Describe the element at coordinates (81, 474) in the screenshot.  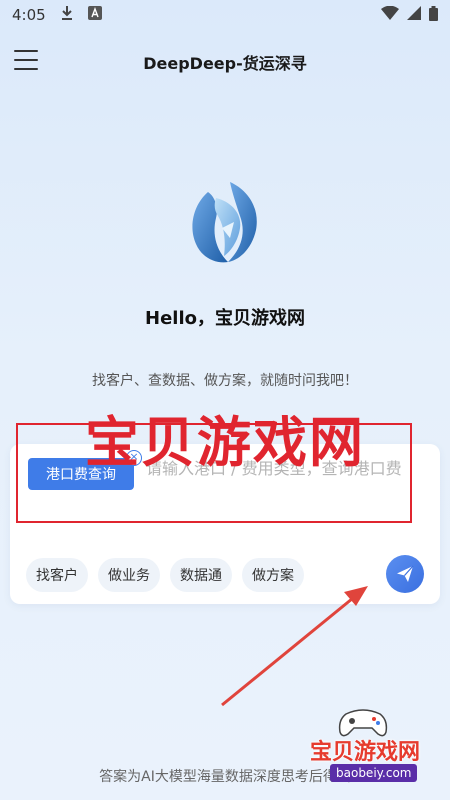
I see `selected-skill-tag: 港口费查询` at that location.